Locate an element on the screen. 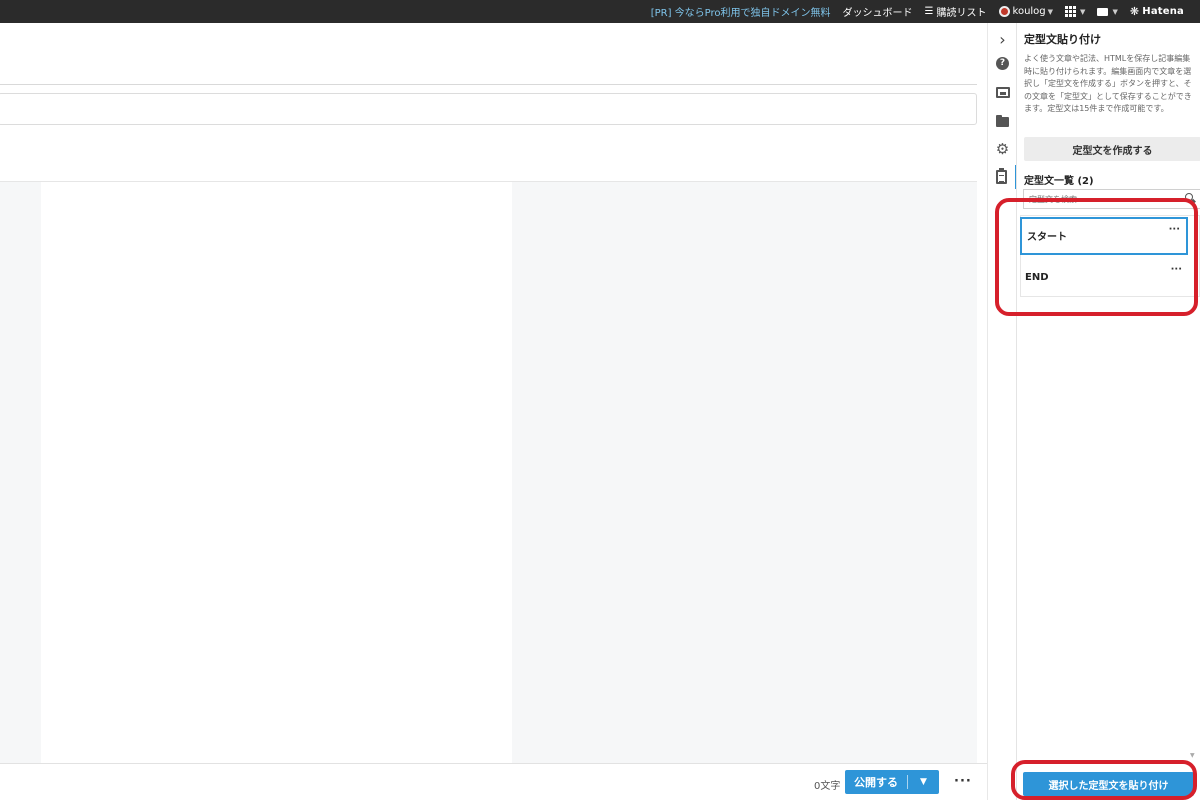 The width and height of the screenshot is (1200, 800). search-icon is located at coordinates (1189, 197).